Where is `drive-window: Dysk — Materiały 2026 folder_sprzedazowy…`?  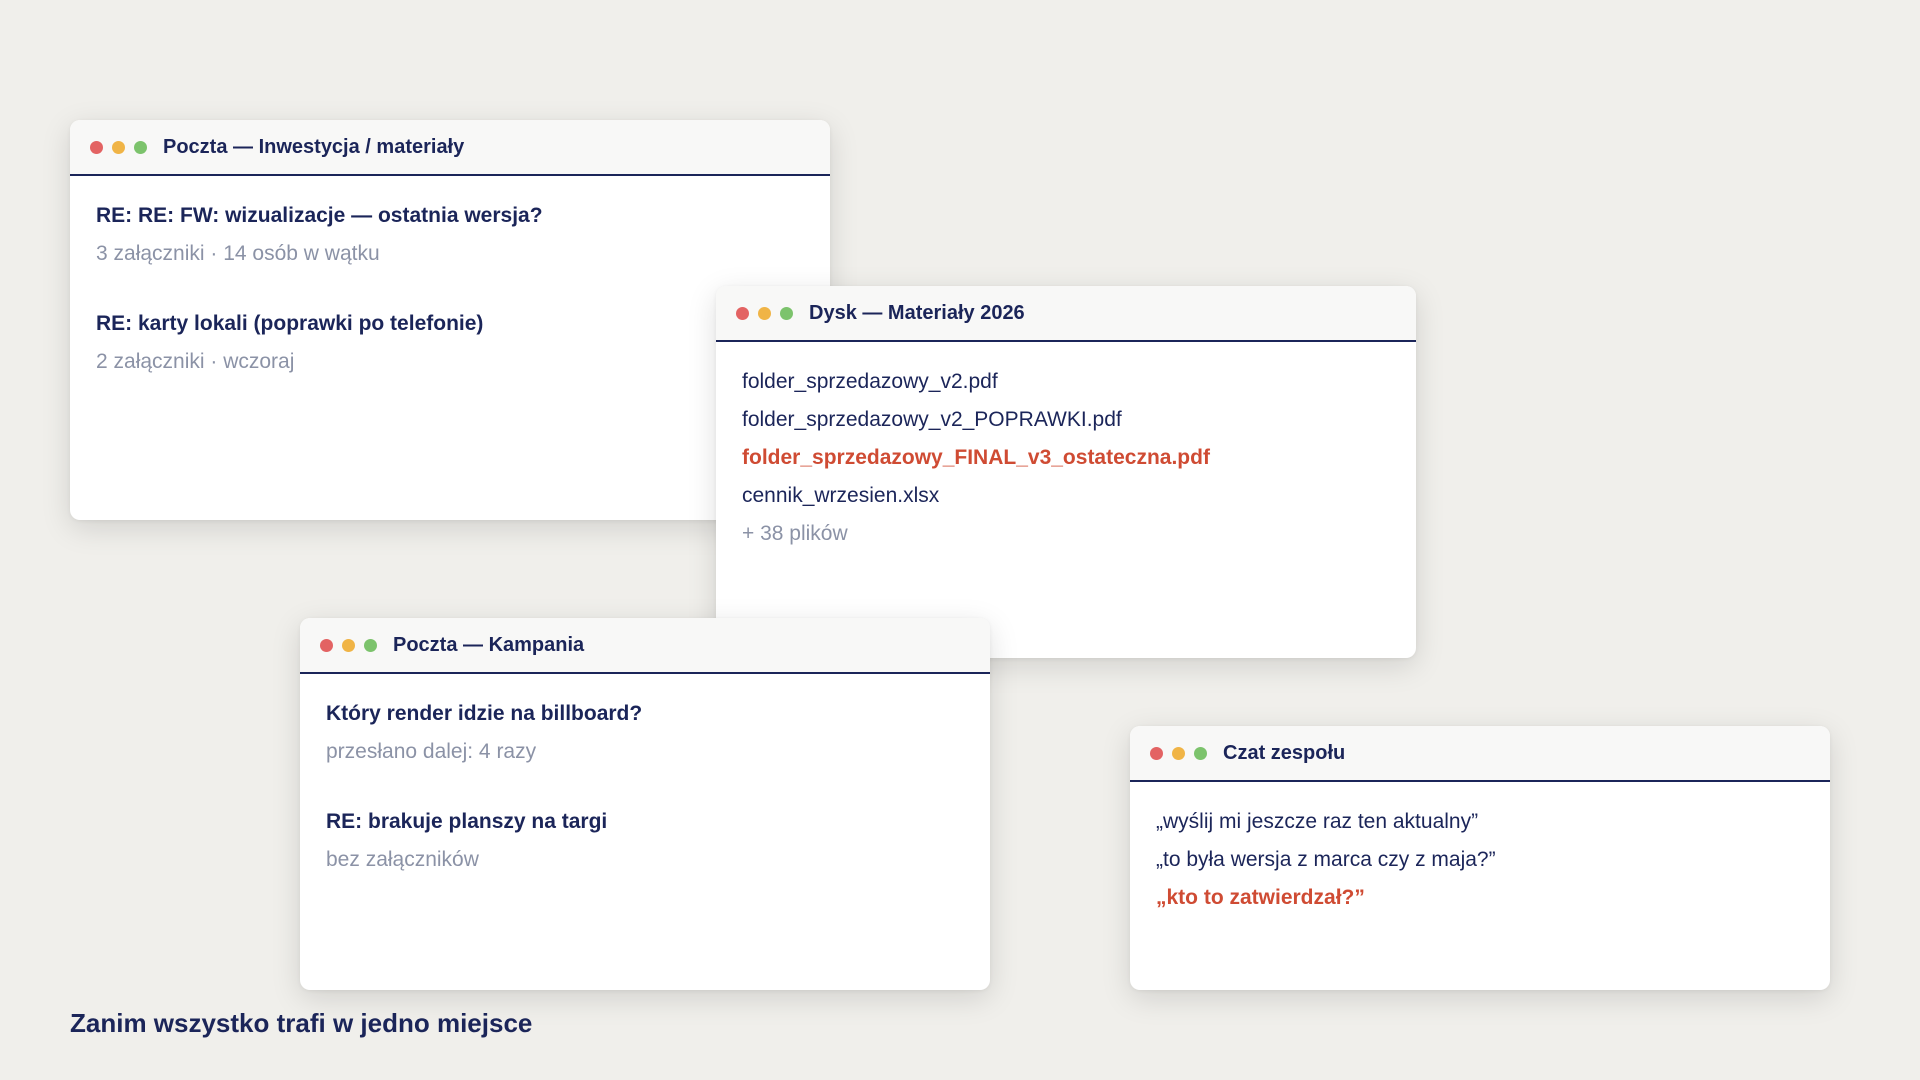
drive-window: Dysk — Materiały 2026 folder_sprzedazowy… is located at coordinates (1066, 472).